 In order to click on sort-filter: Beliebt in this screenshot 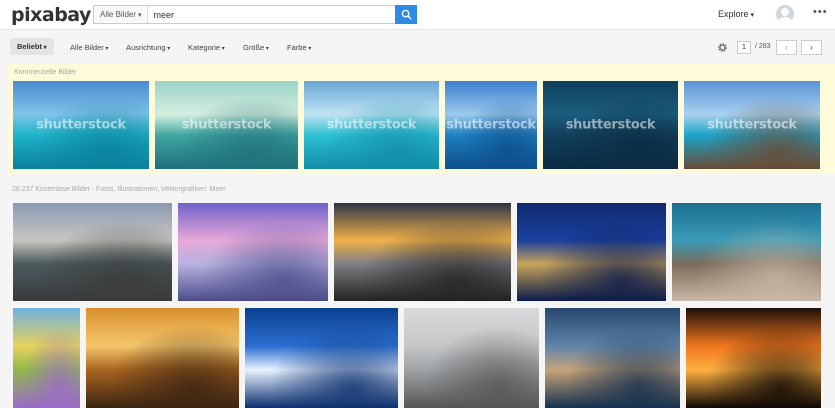, I will do `click(32, 46)`.